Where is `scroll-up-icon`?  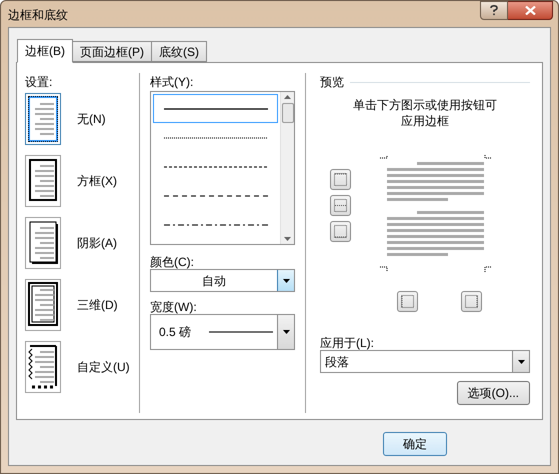
scroll-up-icon is located at coordinates (287, 97).